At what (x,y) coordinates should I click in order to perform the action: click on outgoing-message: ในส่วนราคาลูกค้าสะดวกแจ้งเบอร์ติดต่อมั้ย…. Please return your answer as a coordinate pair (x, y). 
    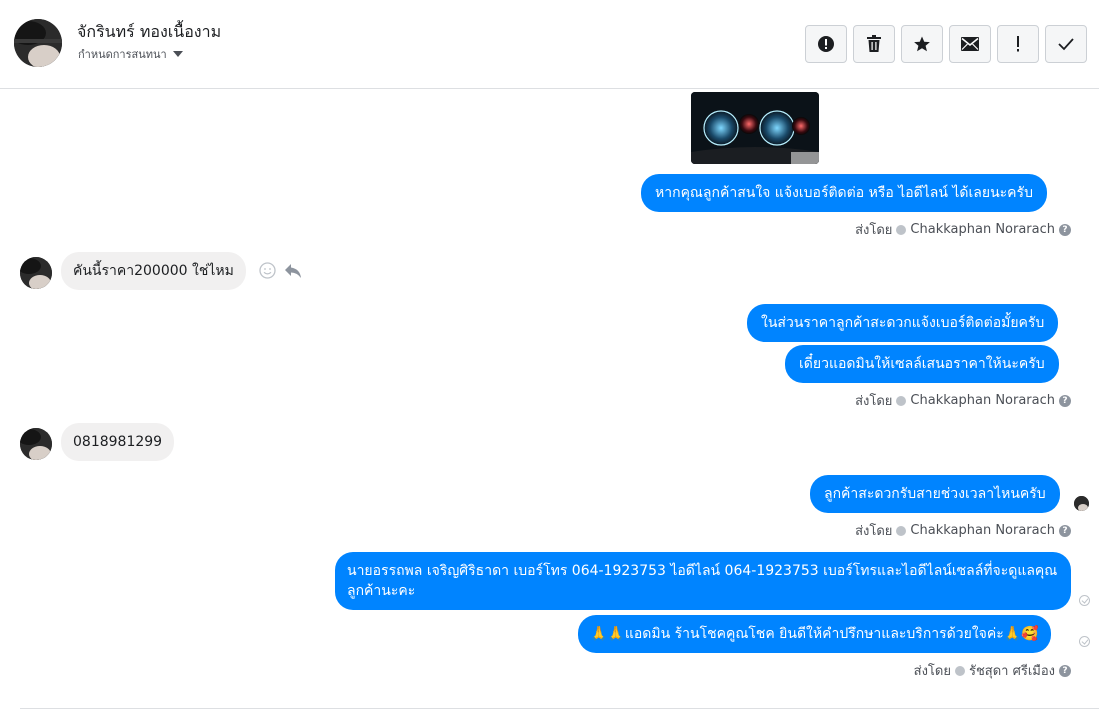
    Looking at the image, I should click on (903, 323).